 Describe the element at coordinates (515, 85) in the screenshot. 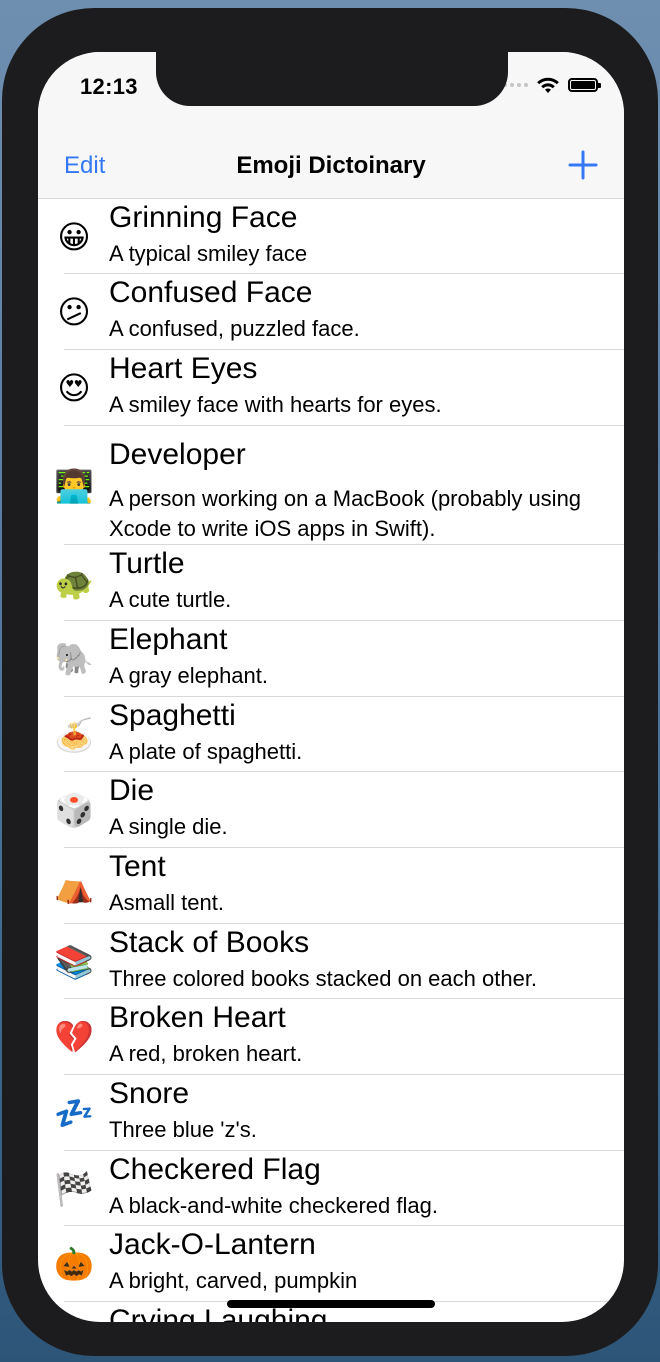

I see `cellular-signal-icon` at that location.